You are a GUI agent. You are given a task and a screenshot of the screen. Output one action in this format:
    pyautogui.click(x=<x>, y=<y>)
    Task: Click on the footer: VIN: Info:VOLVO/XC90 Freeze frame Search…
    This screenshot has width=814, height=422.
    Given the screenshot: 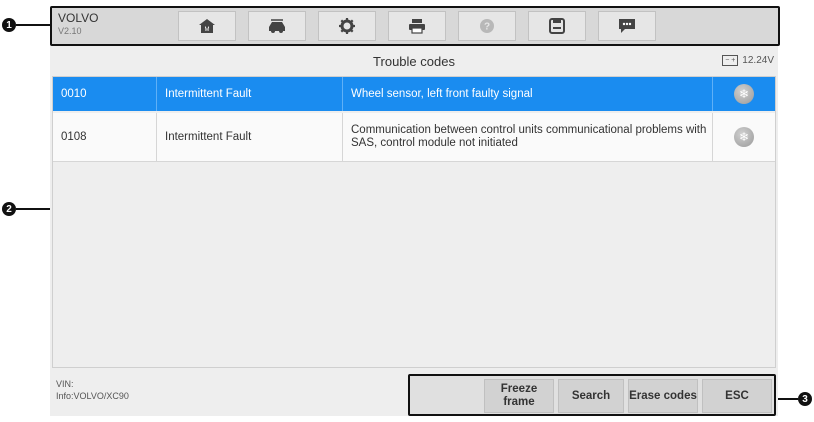 What is the action you would take?
    pyautogui.click(x=414, y=393)
    